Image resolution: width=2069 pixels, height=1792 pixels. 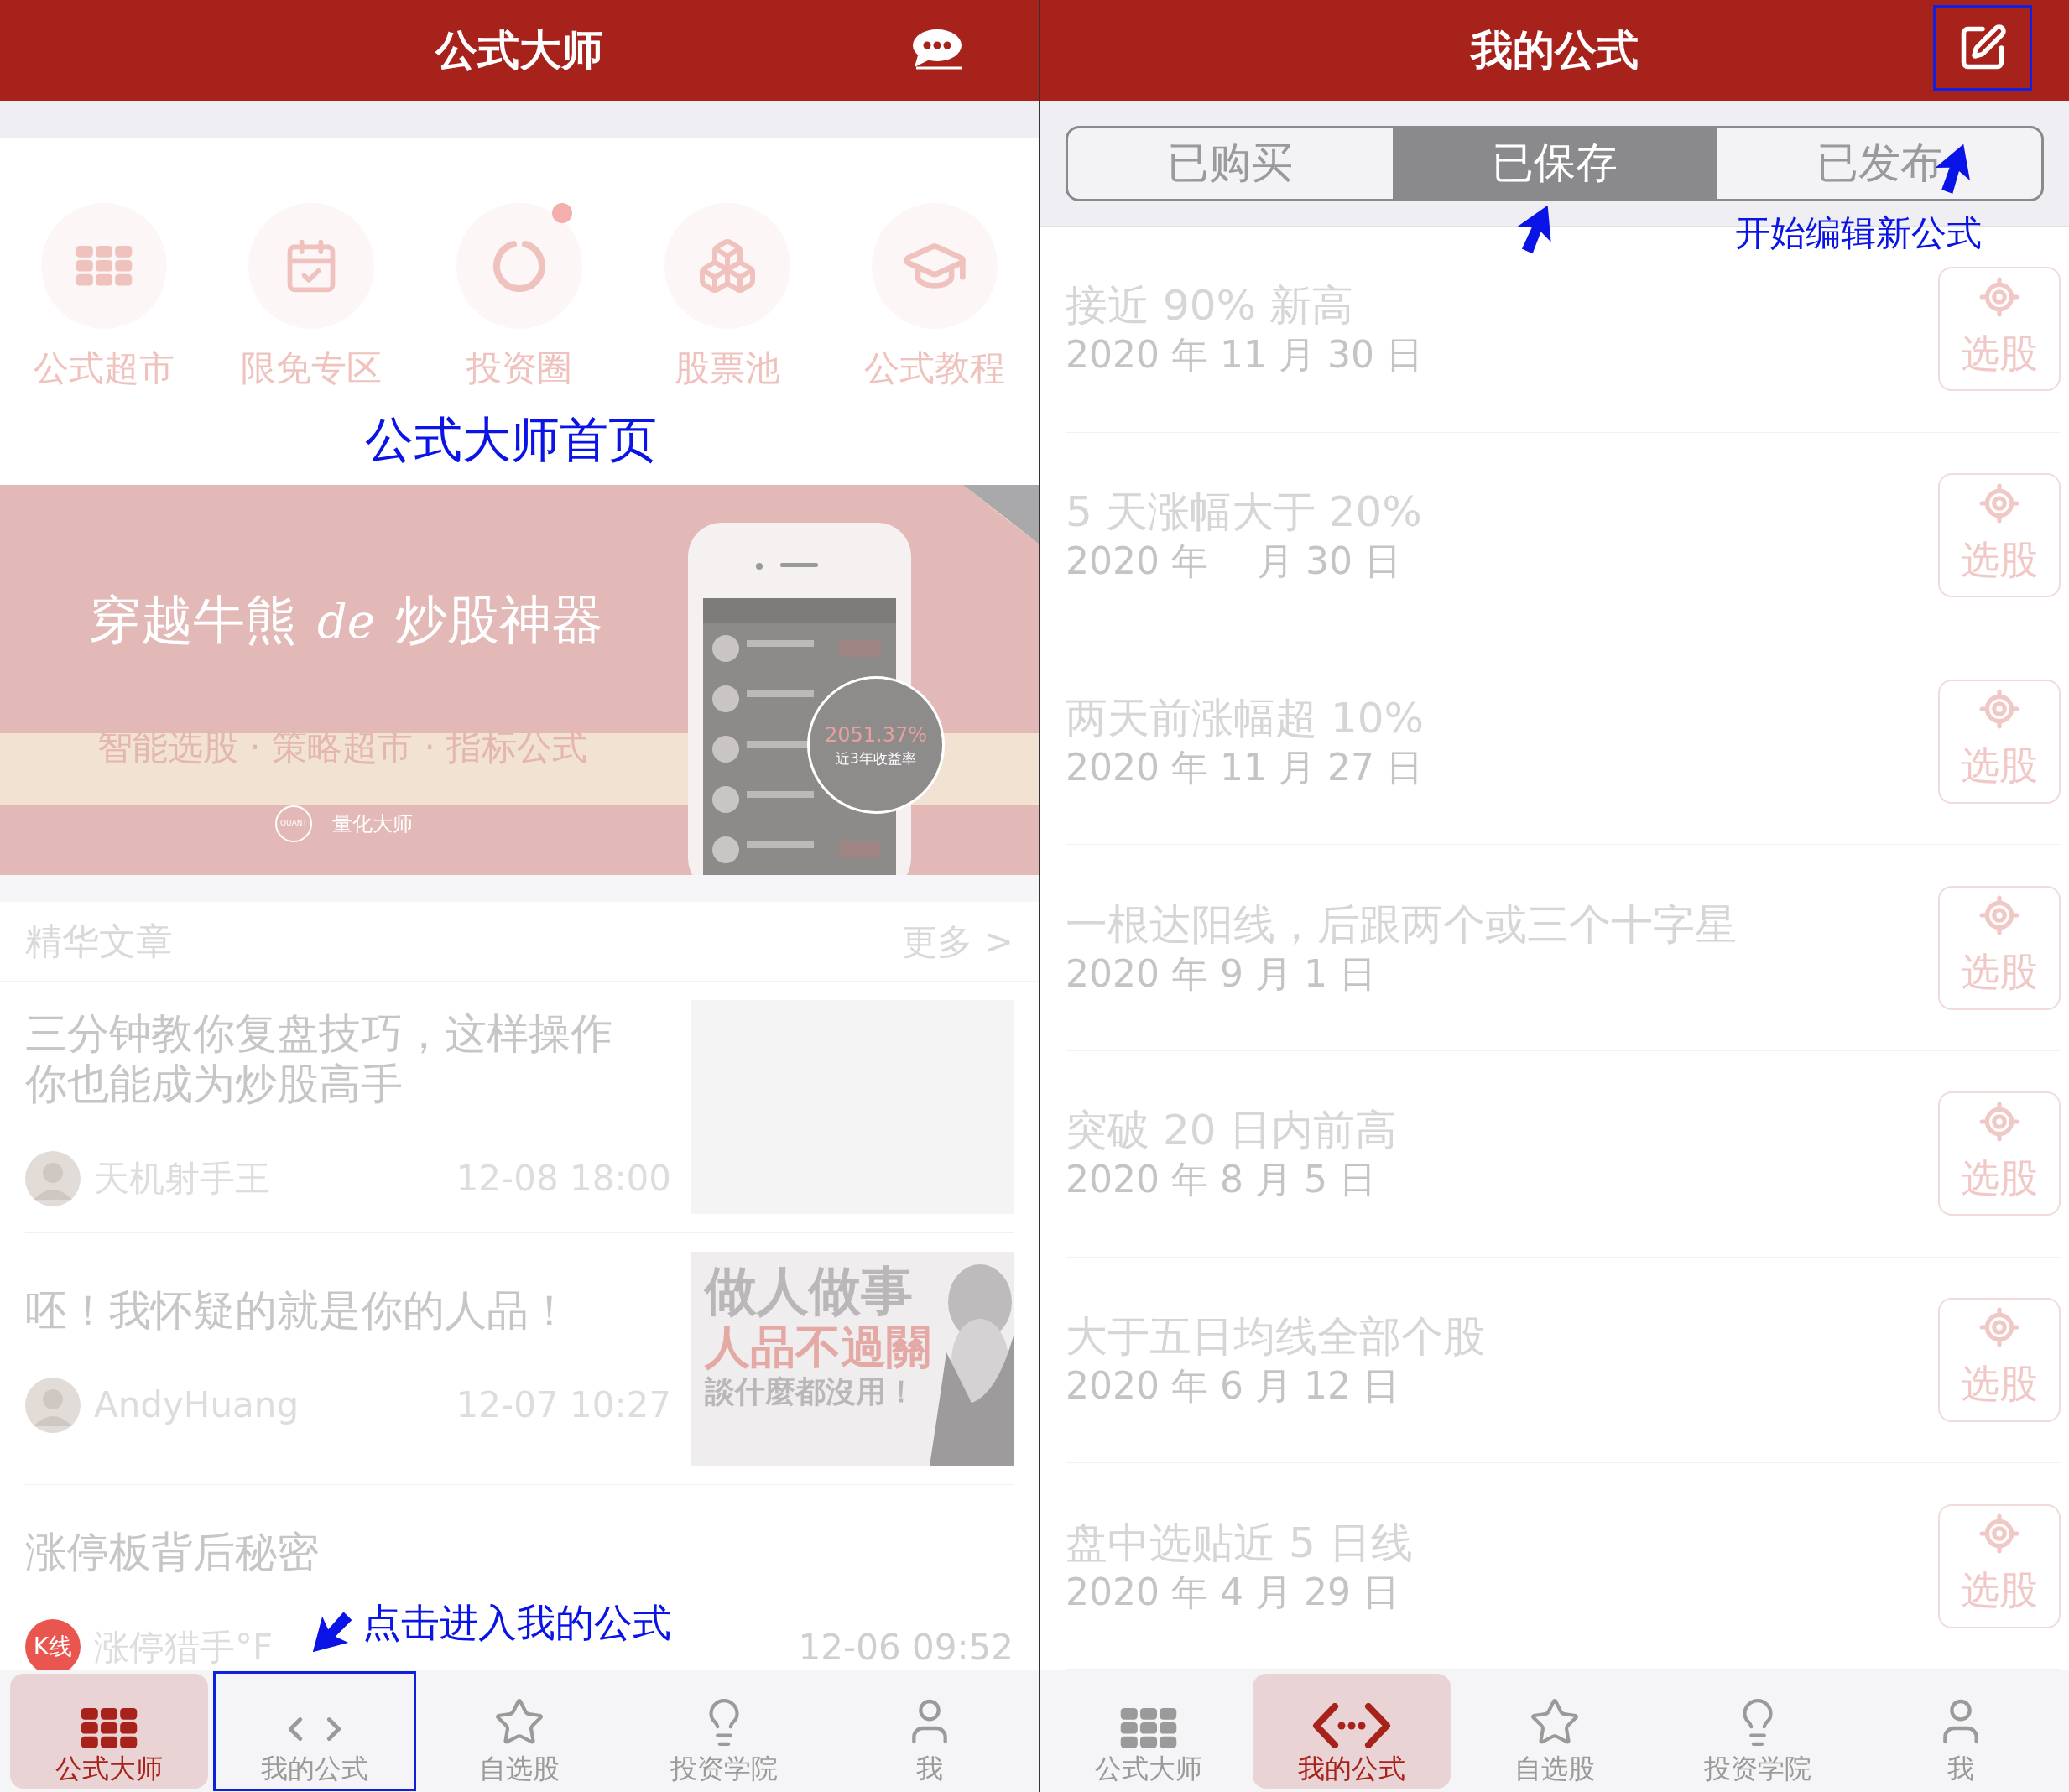 What do you see at coordinates (1233, 1385) in the screenshot?
I see `formula-date: 2020 年 6 月 12 日` at bounding box center [1233, 1385].